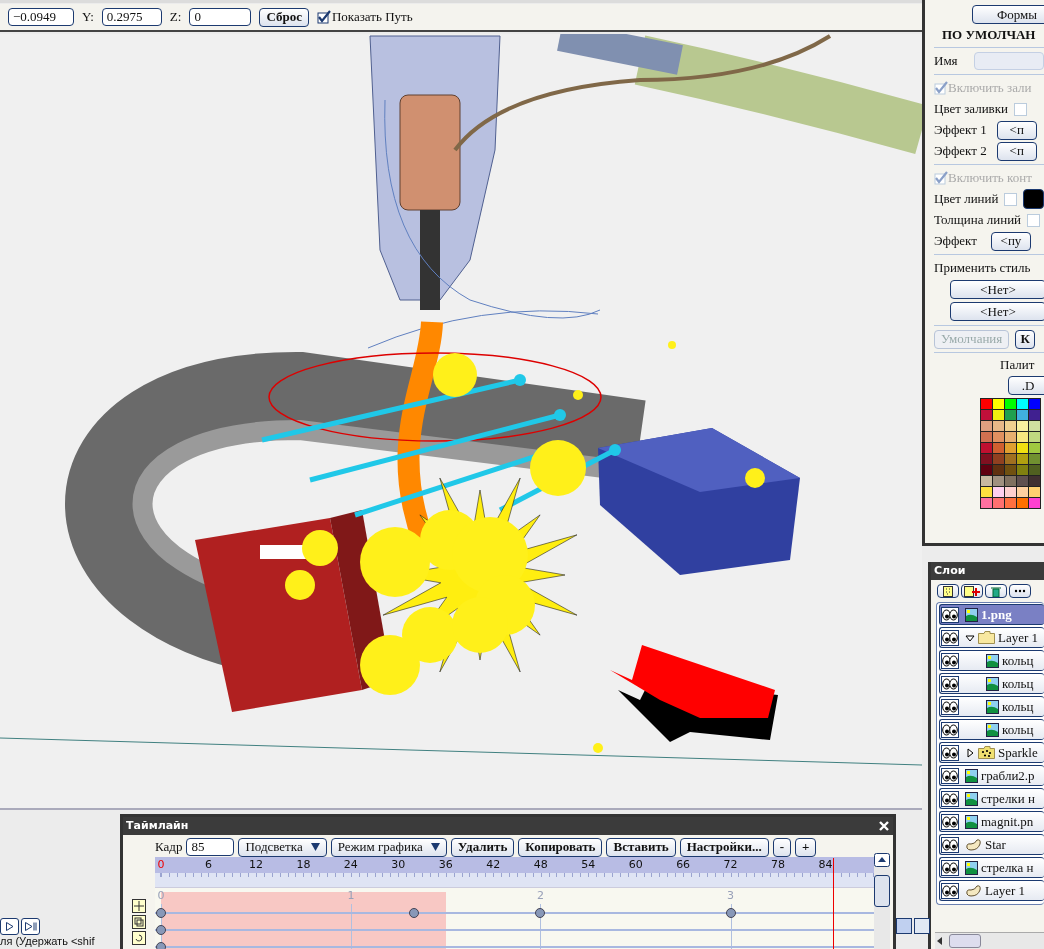  I want to click on scroll-left-icon, so click(940, 941).